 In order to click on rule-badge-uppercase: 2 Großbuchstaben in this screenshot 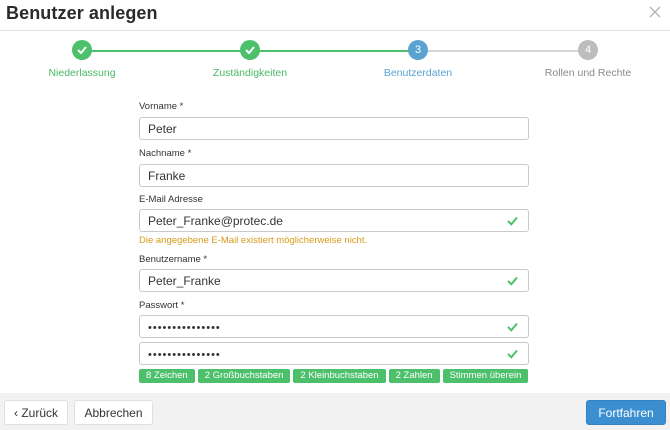, I will do `click(244, 376)`.